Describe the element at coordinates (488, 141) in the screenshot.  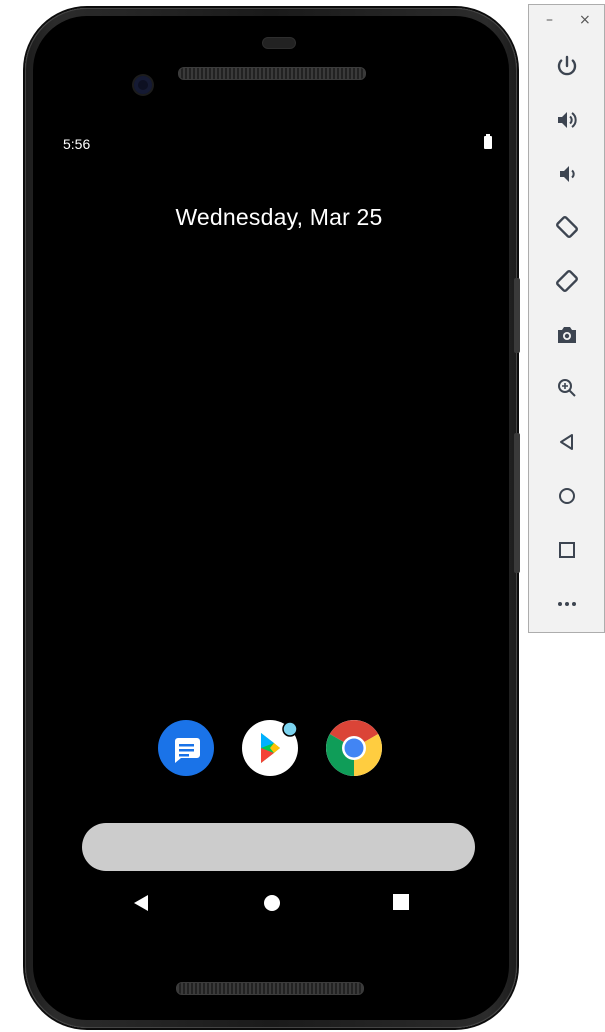
I see `battery-full-icon` at that location.